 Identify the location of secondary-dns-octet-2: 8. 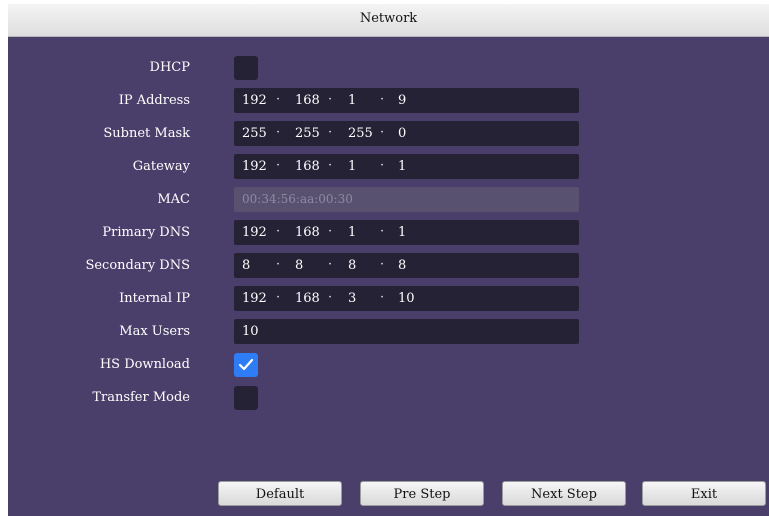
(299, 265).